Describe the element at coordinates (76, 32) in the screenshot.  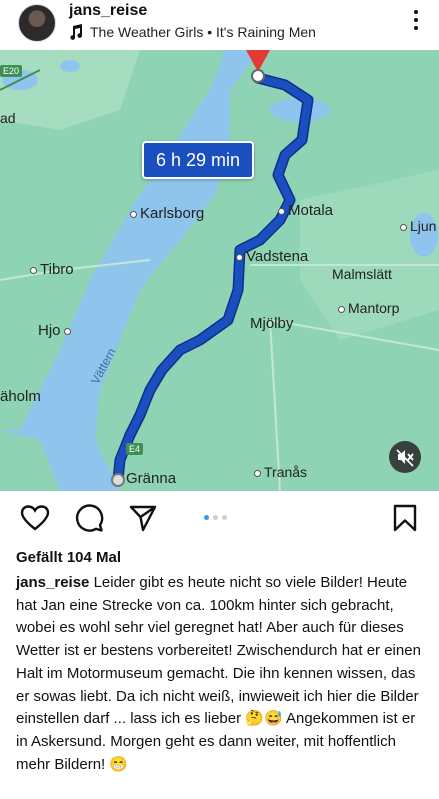
I see `music-note-icon` at that location.